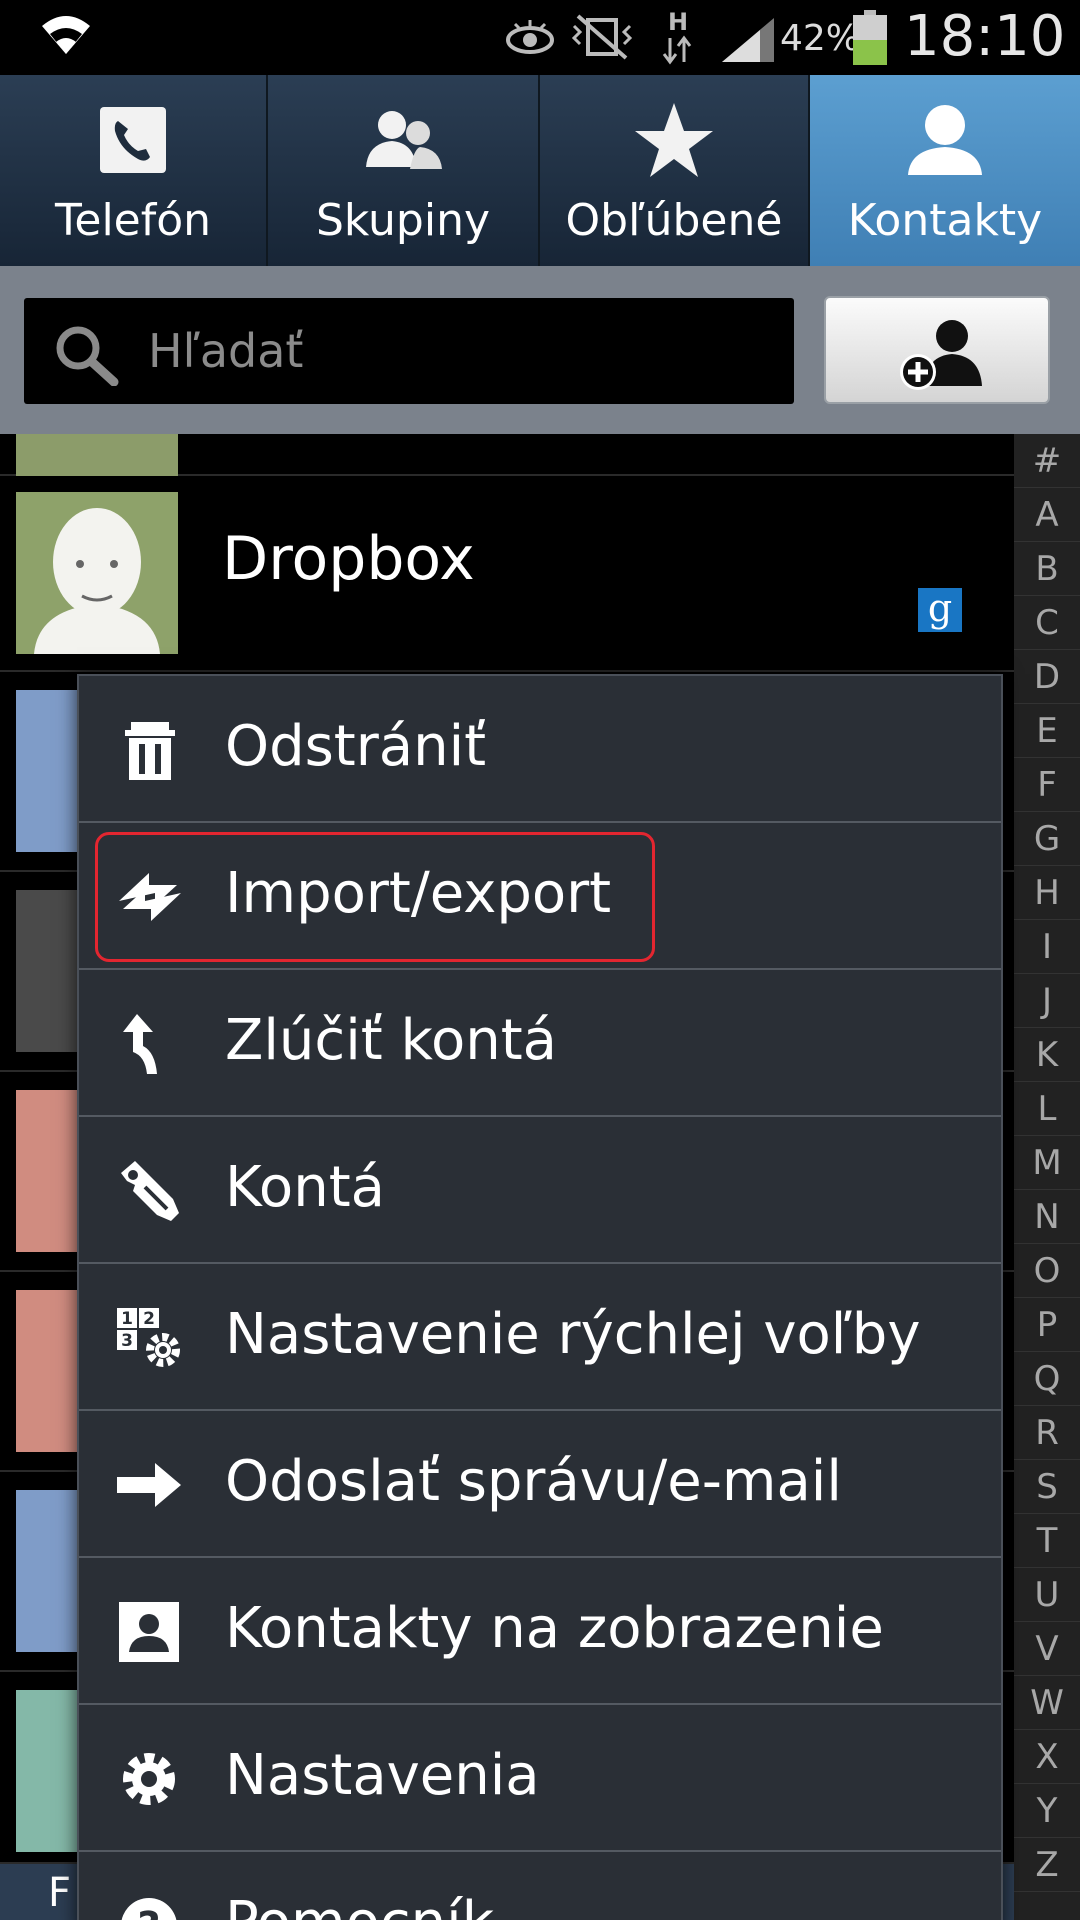  I want to click on index-letter: K, so click(1047, 1055).